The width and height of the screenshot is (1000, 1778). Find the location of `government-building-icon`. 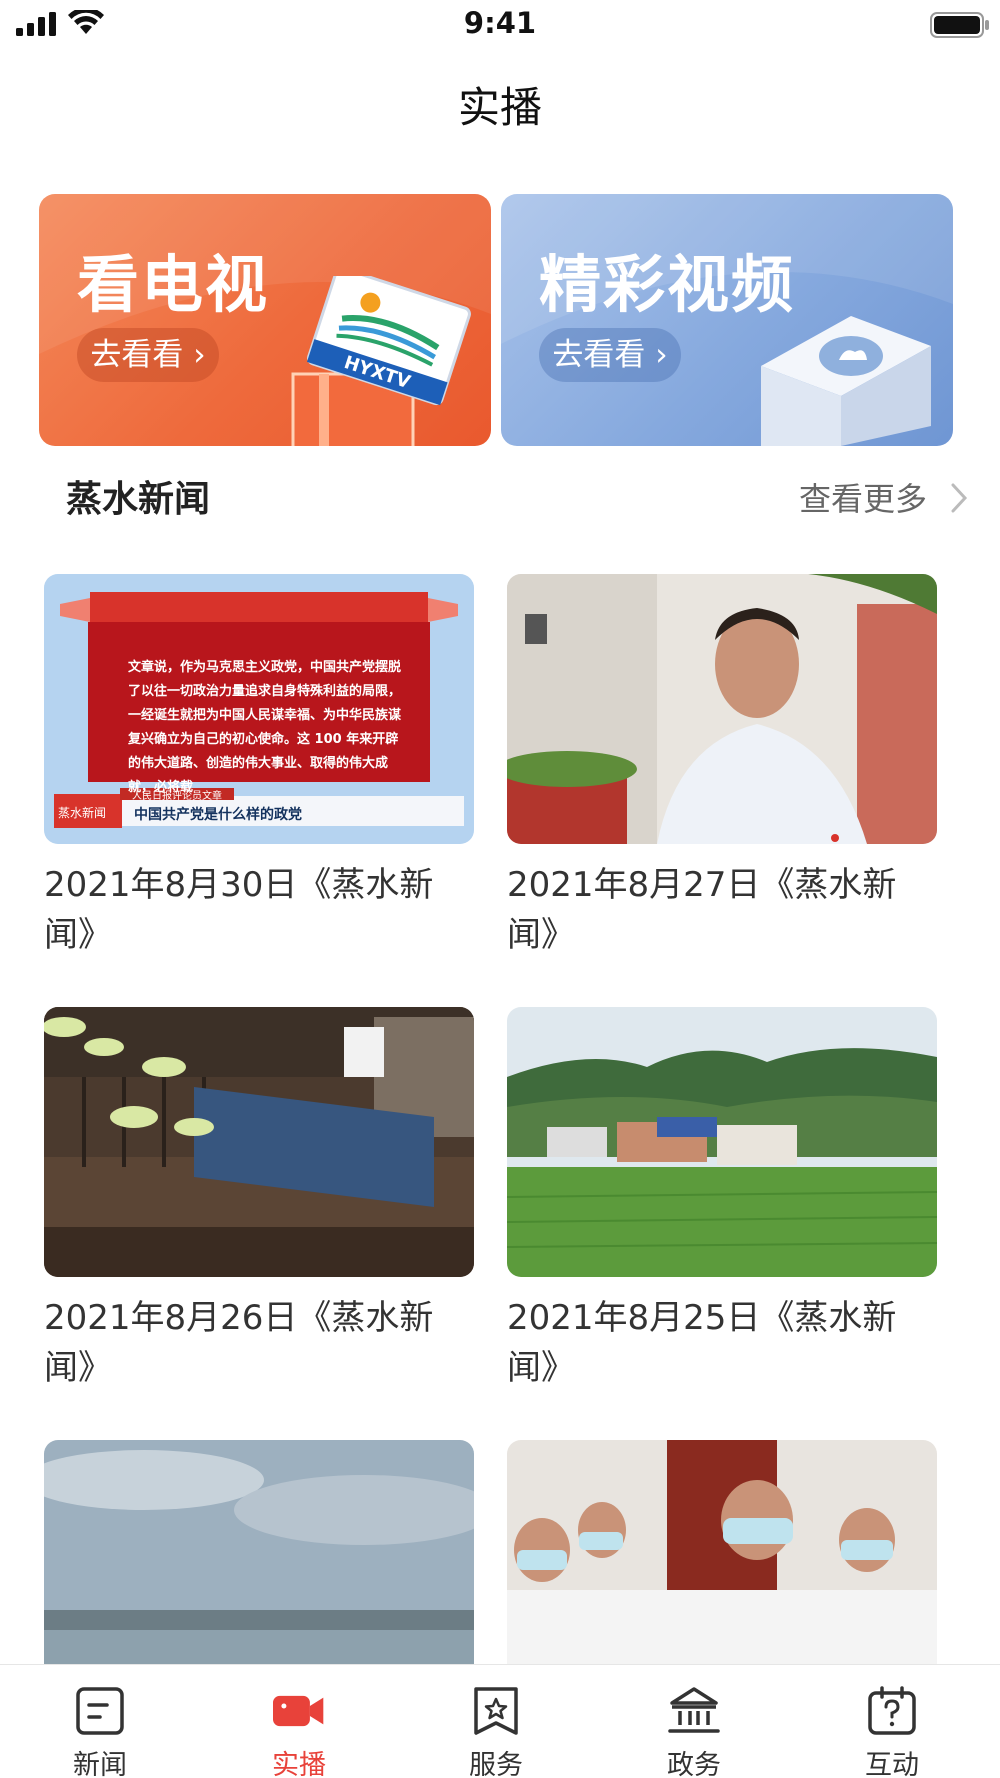

government-building-icon is located at coordinates (694, 1710).